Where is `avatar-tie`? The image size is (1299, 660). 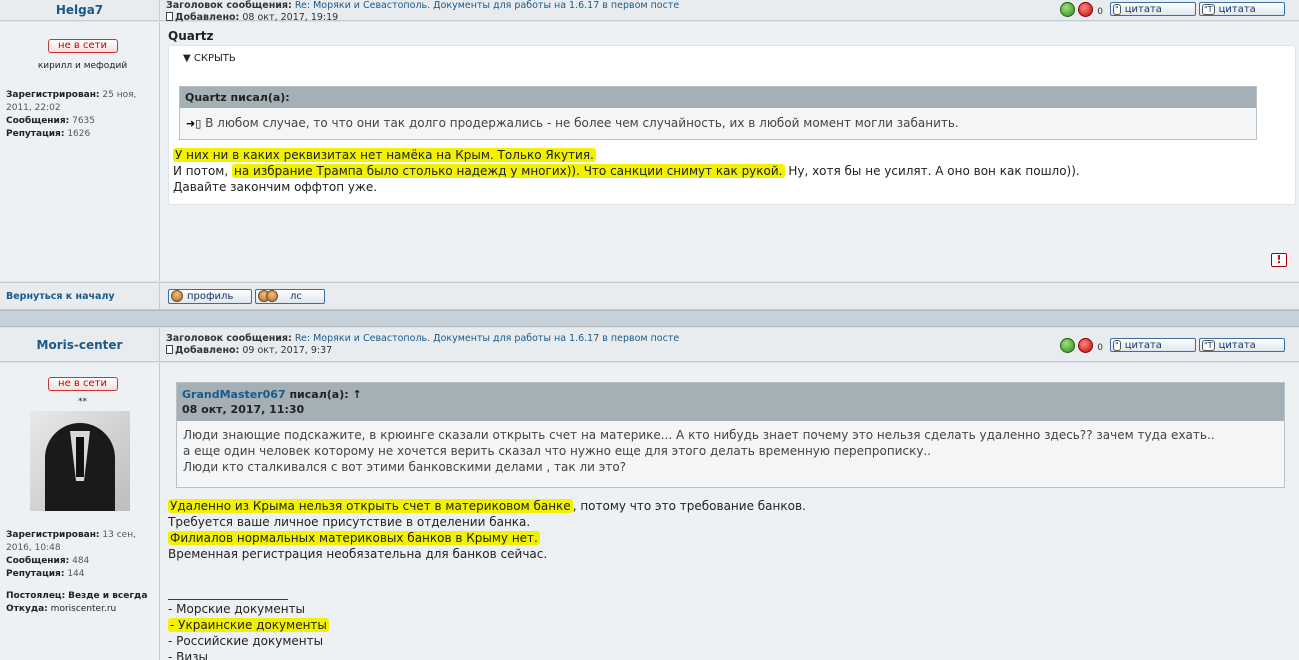 avatar-tie is located at coordinates (80, 457).